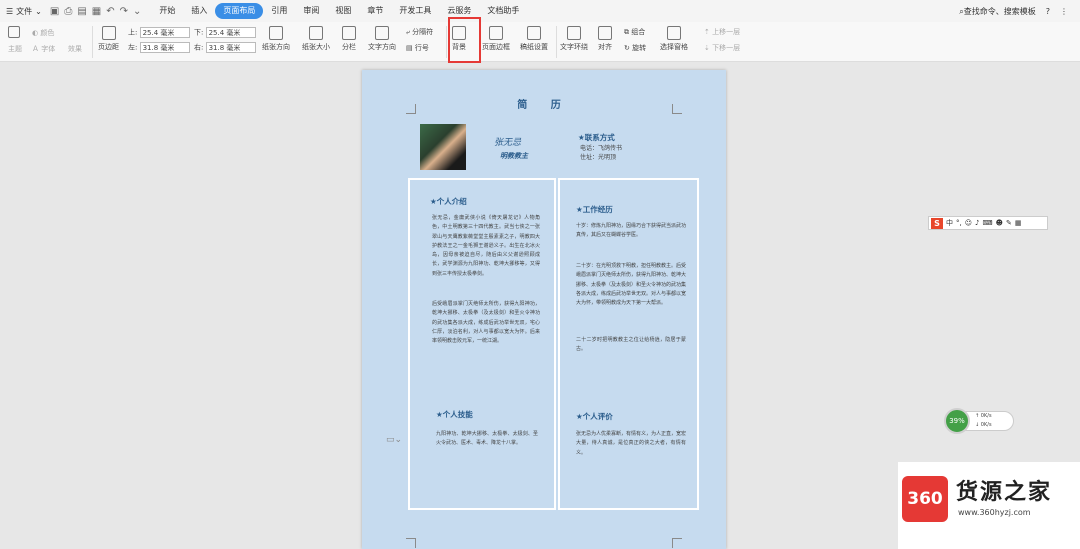 This screenshot has width=1080, height=549. What do you see at coordinates (594, 416) in the screenshot?
I see `evaluation-heading: ★个人评价` at bounding box center [594, 416].